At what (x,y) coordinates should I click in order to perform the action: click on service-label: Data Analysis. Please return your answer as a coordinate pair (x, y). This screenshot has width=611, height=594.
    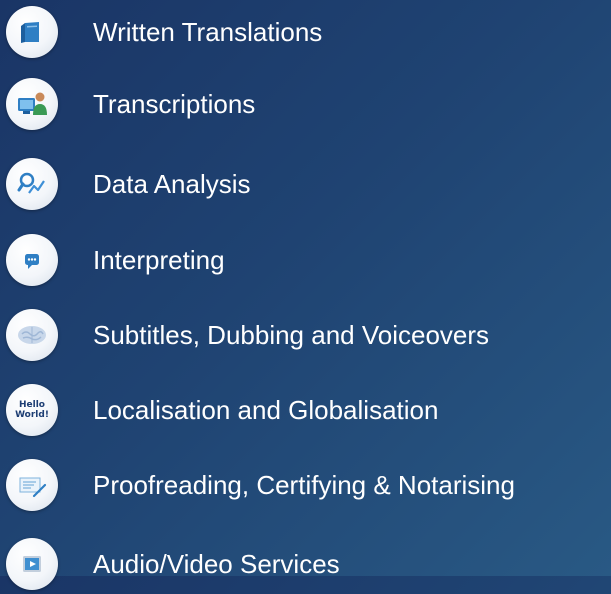
    Looking at the image, I should click on (172, 184).